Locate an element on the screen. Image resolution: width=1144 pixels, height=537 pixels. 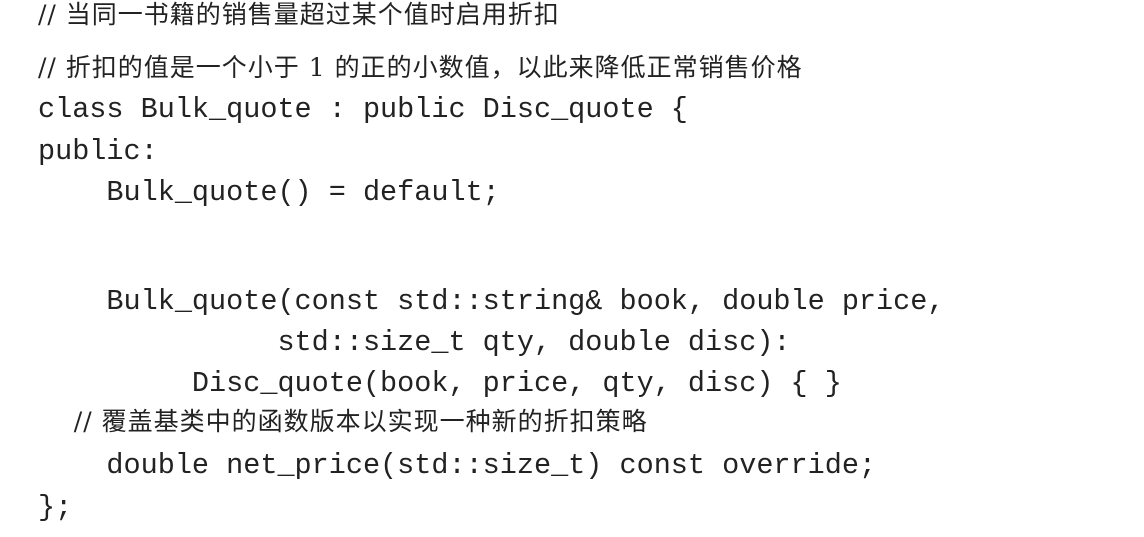
code-comment: // 当同一书籍的销售量超过某个值时启用折扣 is located at coordinates (299, 14).